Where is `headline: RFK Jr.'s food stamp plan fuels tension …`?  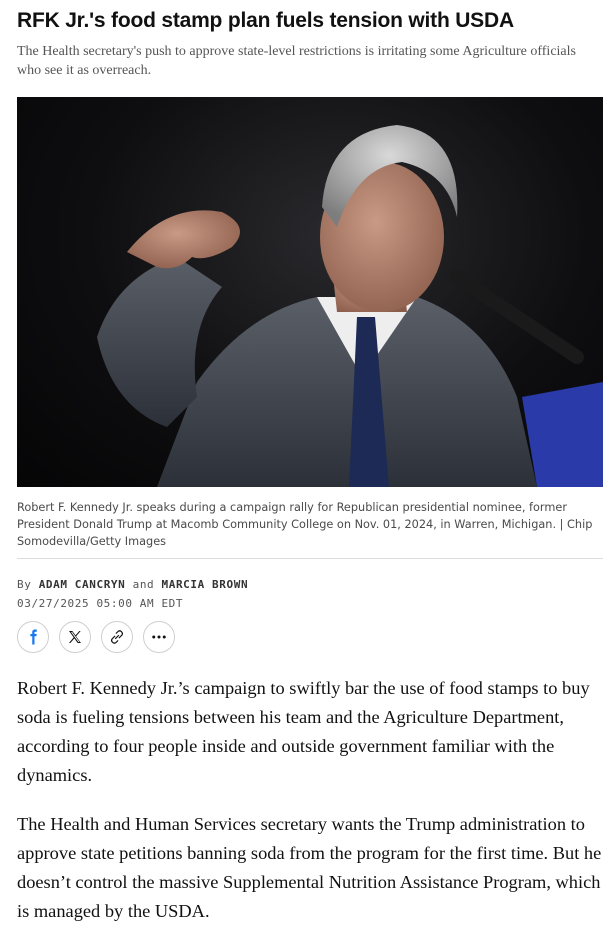 headline: RFK Jr.'s food stamp plan fuels tension … is located at coordinates (265, 20).